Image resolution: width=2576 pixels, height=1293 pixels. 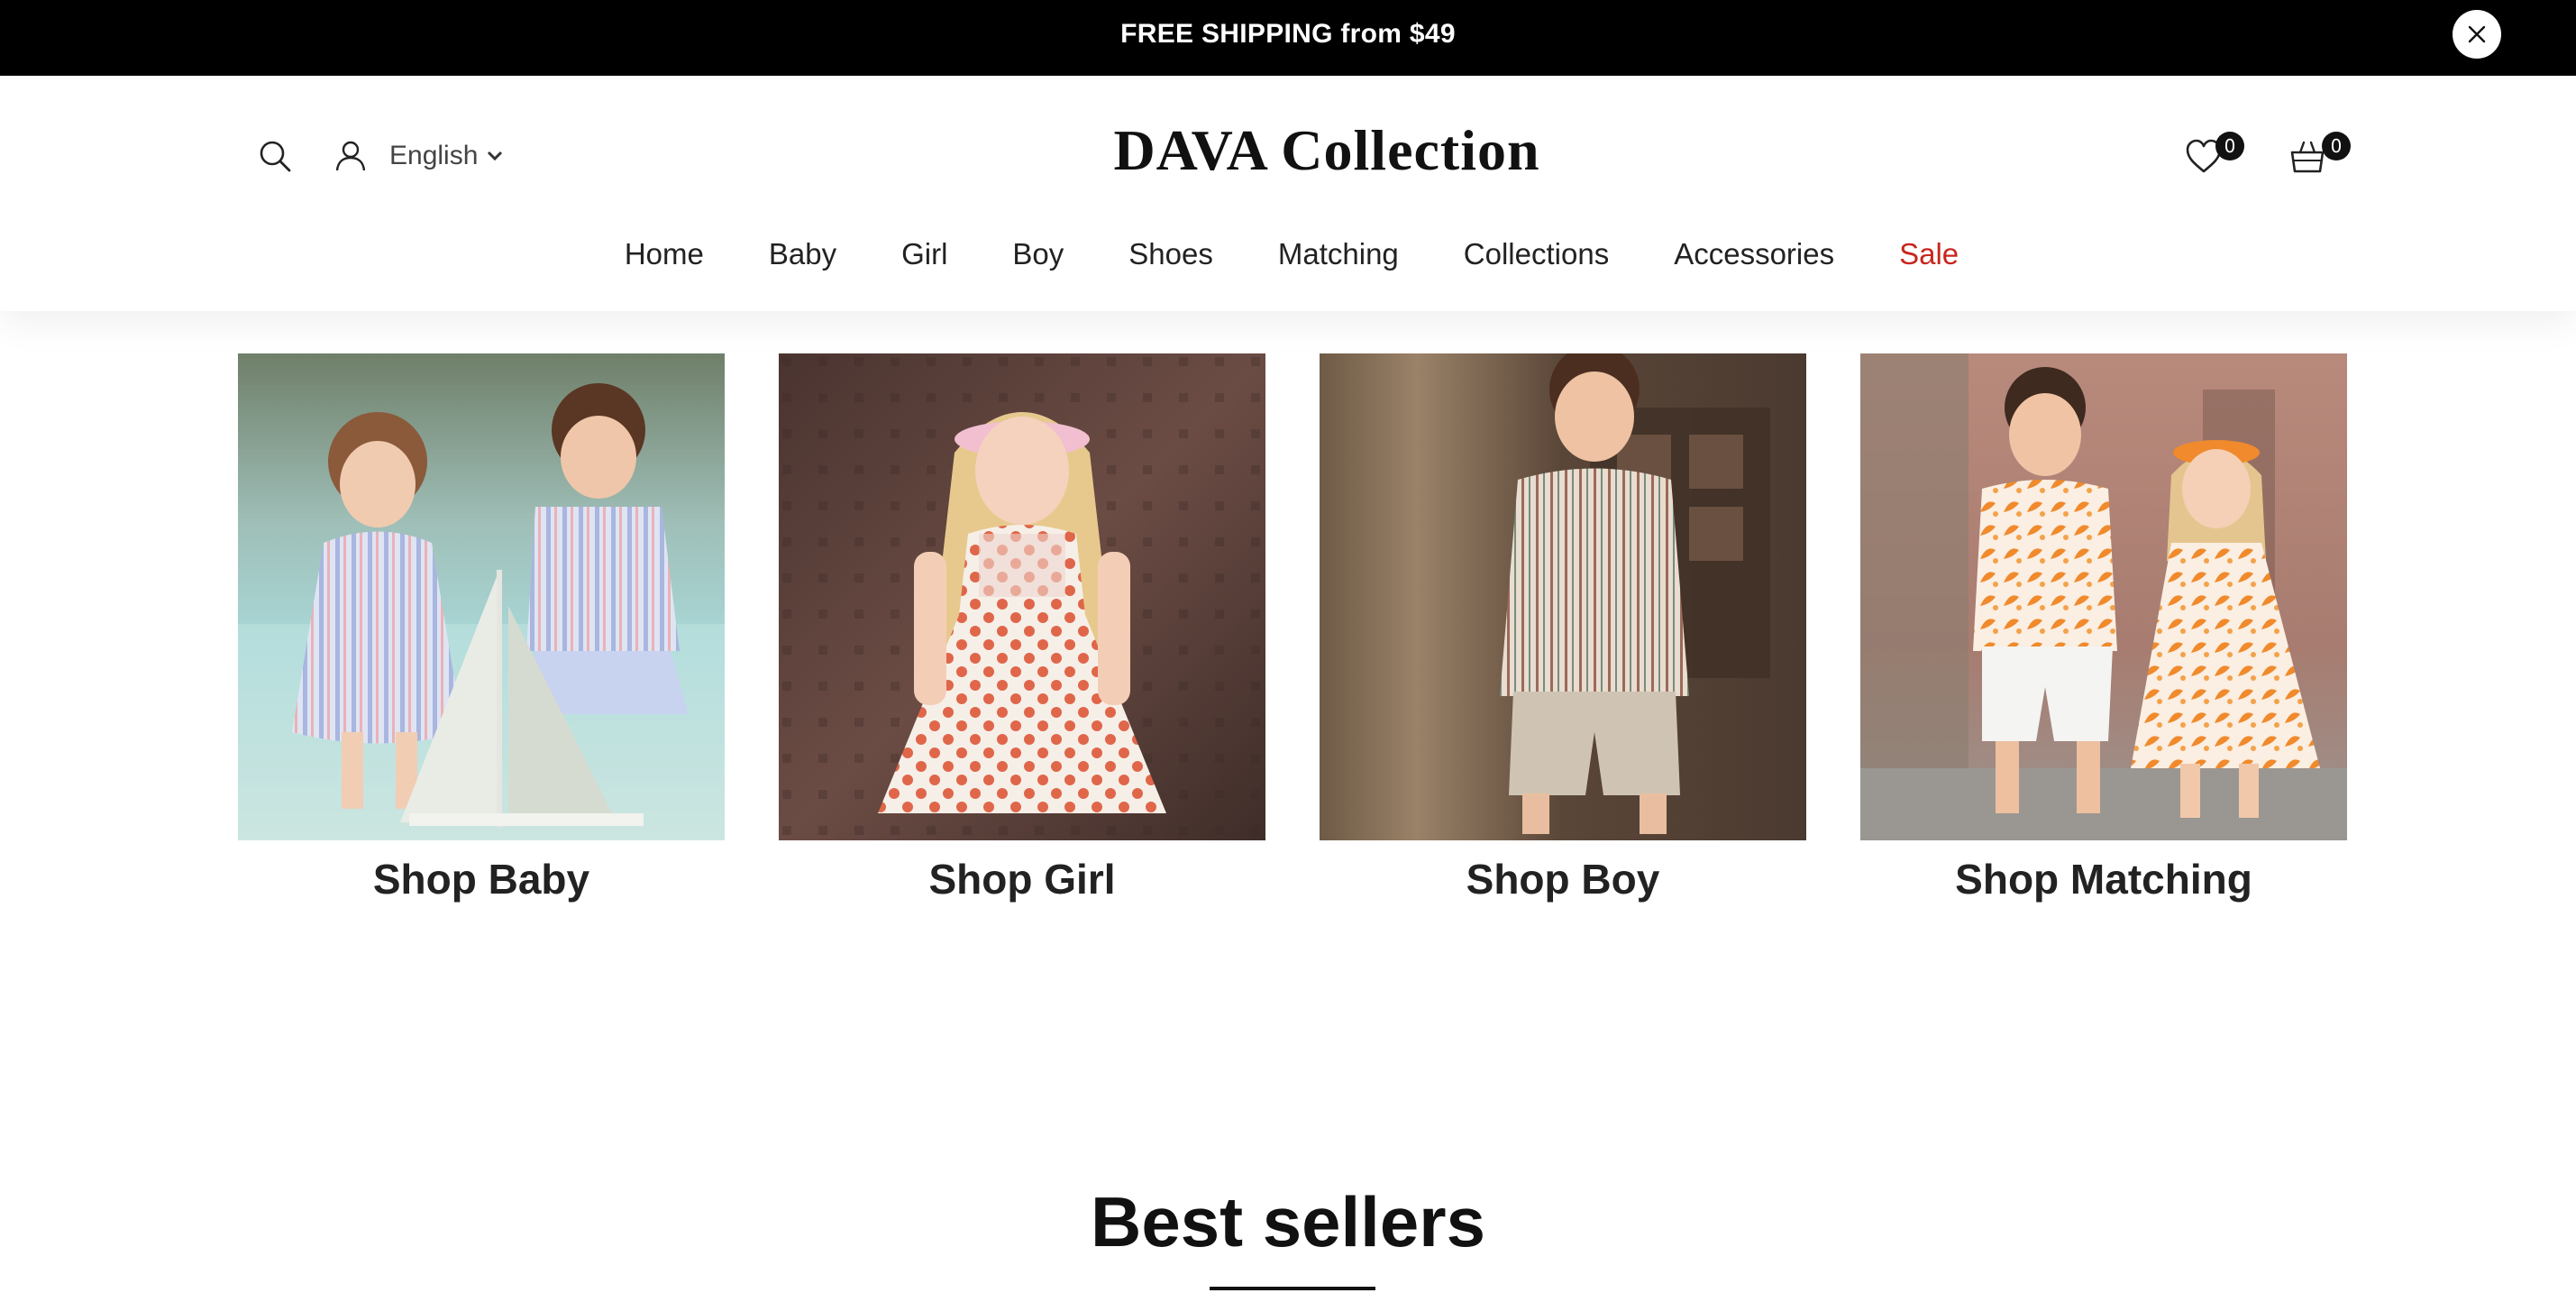 What do you see at coordinates (434, 155) in the screenshot?
I see `language-label: English` at bounding box center [434, 155].